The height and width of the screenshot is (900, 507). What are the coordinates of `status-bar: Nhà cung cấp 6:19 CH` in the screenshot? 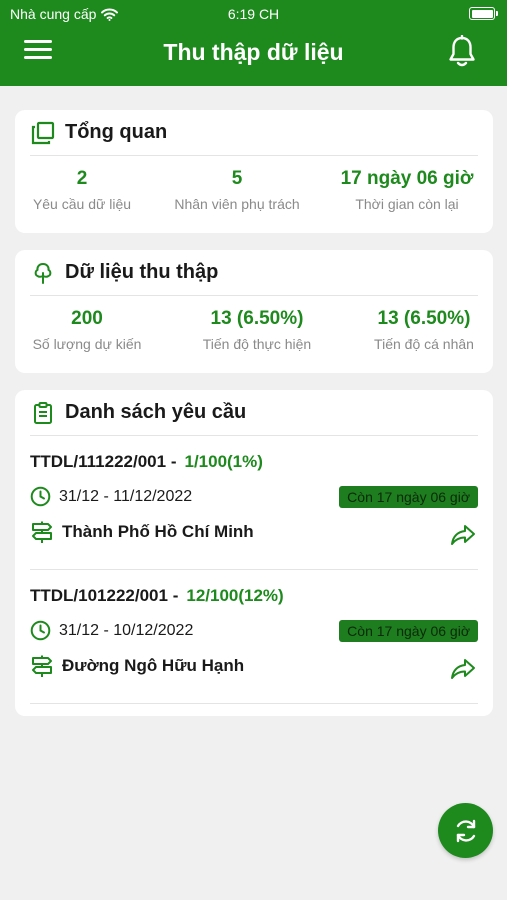 It's located at (253, 14).